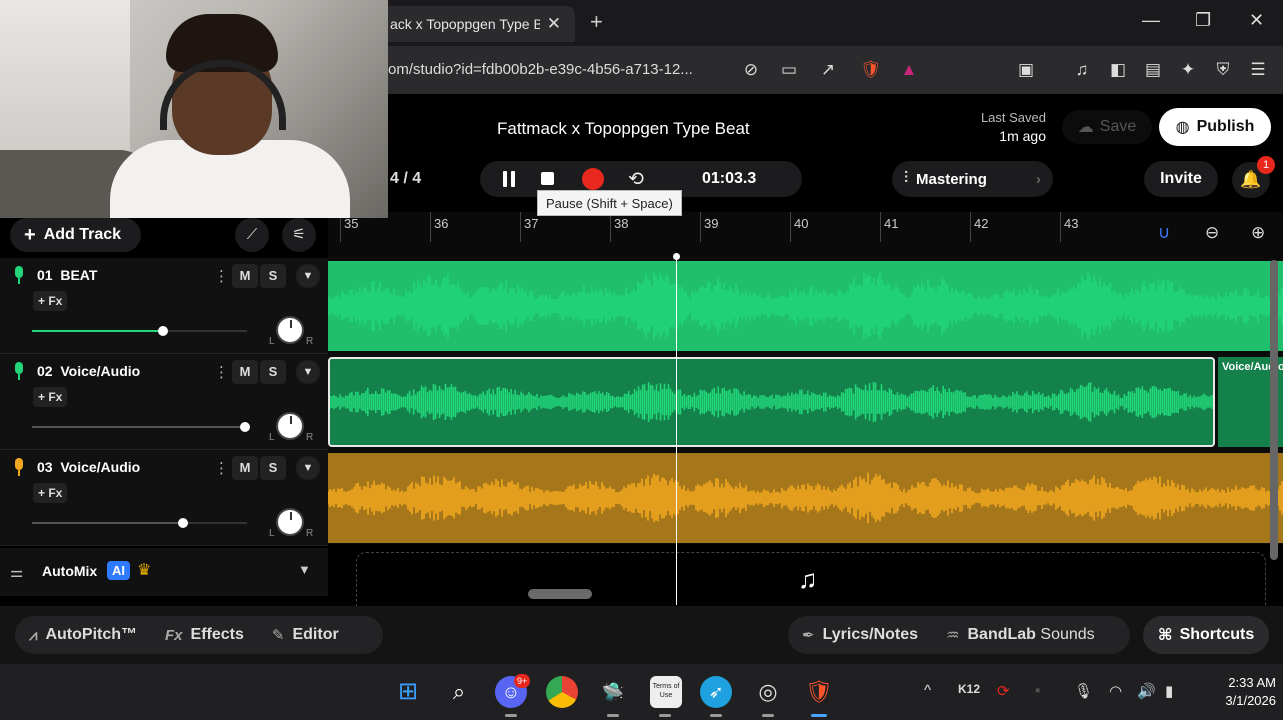 This screenshot has width=1283, height=720. What do you see at coordinates (1115, 691) in the screenshot?
I see `wifi-icon: ◠` at bounding box center [1115, 691].